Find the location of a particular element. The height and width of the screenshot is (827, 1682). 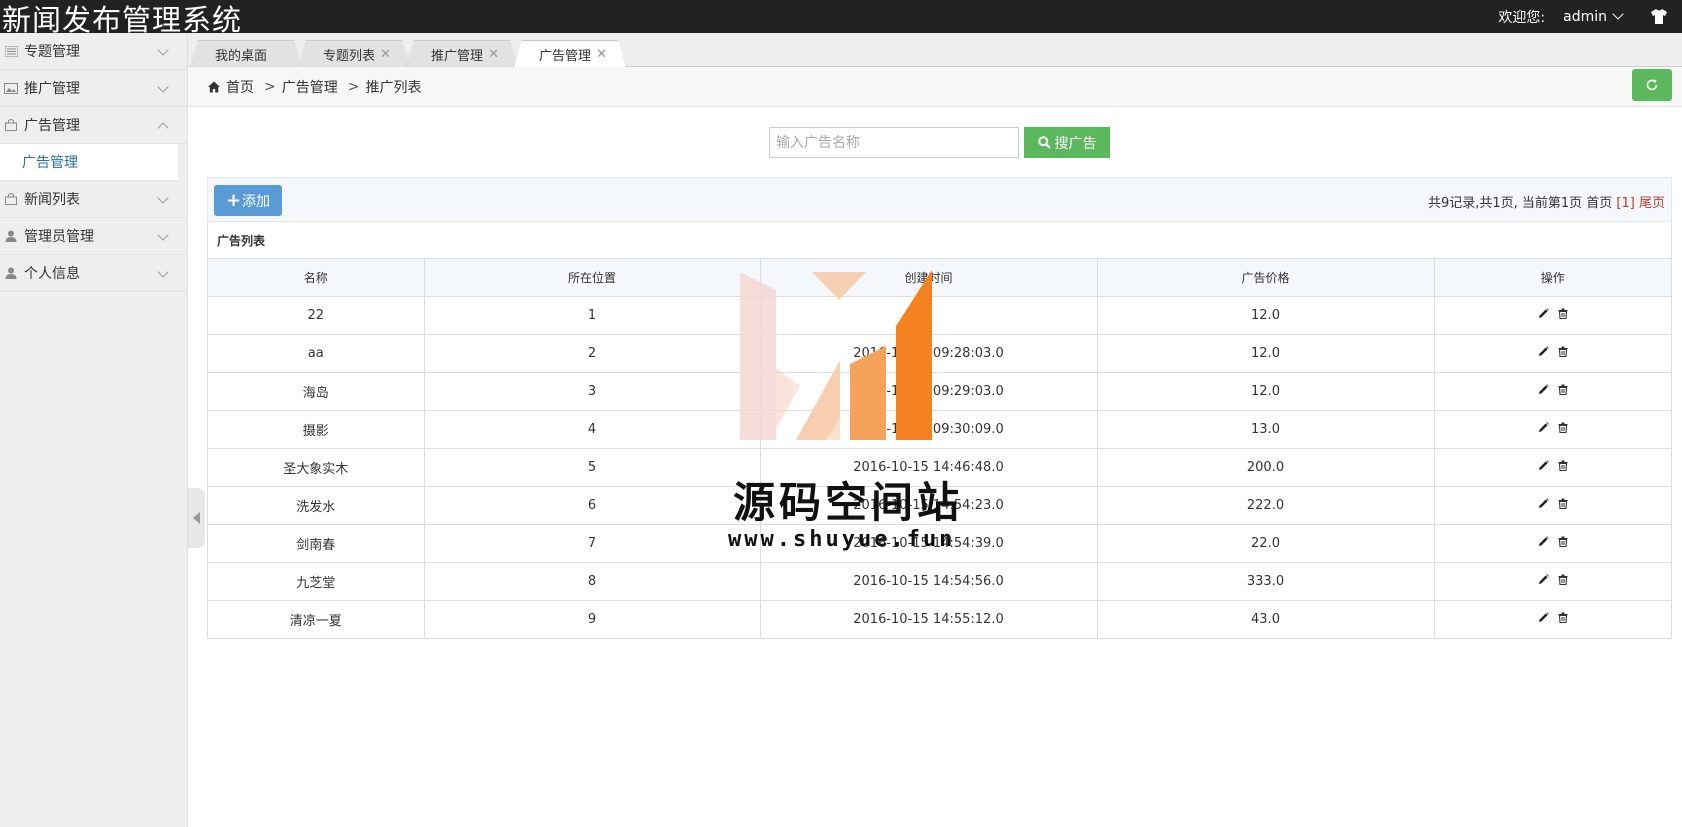

watermark-title: 源码空间站 is located at coordinates (848, 502).